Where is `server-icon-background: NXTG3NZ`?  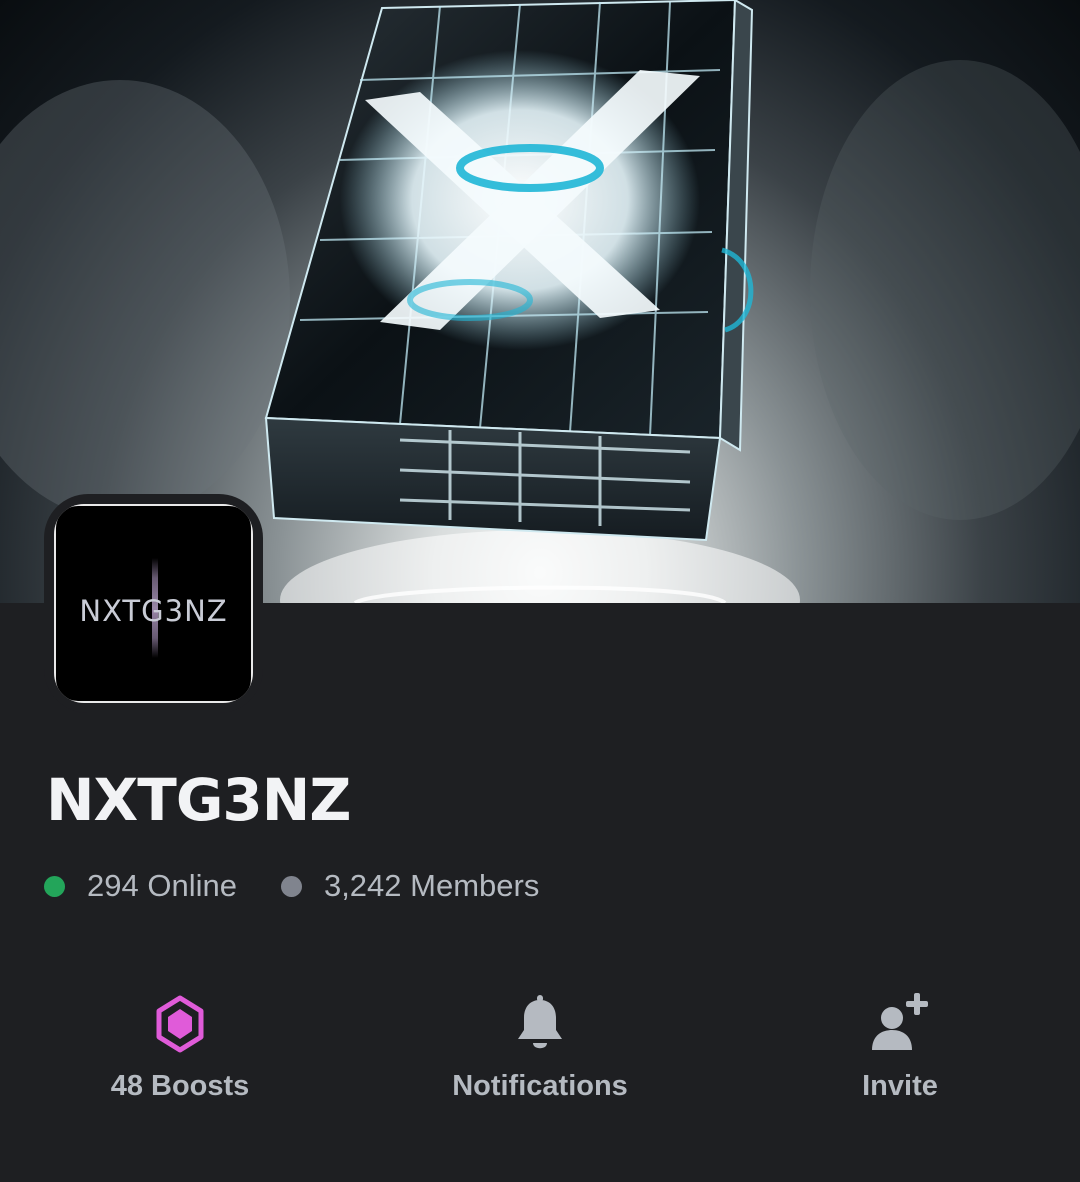
server-icon-background: NXTG3NZ is located at coordinates (153, 603).